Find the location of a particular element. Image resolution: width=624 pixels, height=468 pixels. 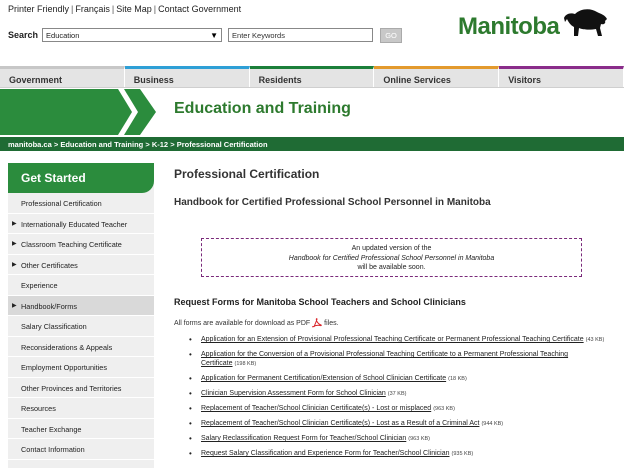

breadcrumb-home-link: manitoba.ca is located at coordinates (30, 144).